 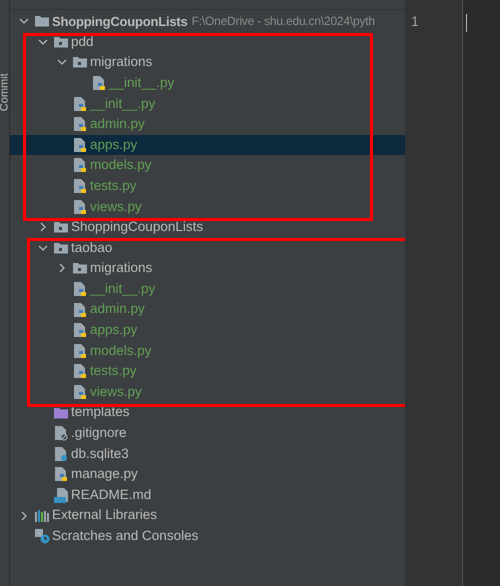 What do you see at coordinates (207, 453) in the screenshot?
I see `tree-row: db.sqlite3` at bounding box center [207, 453].